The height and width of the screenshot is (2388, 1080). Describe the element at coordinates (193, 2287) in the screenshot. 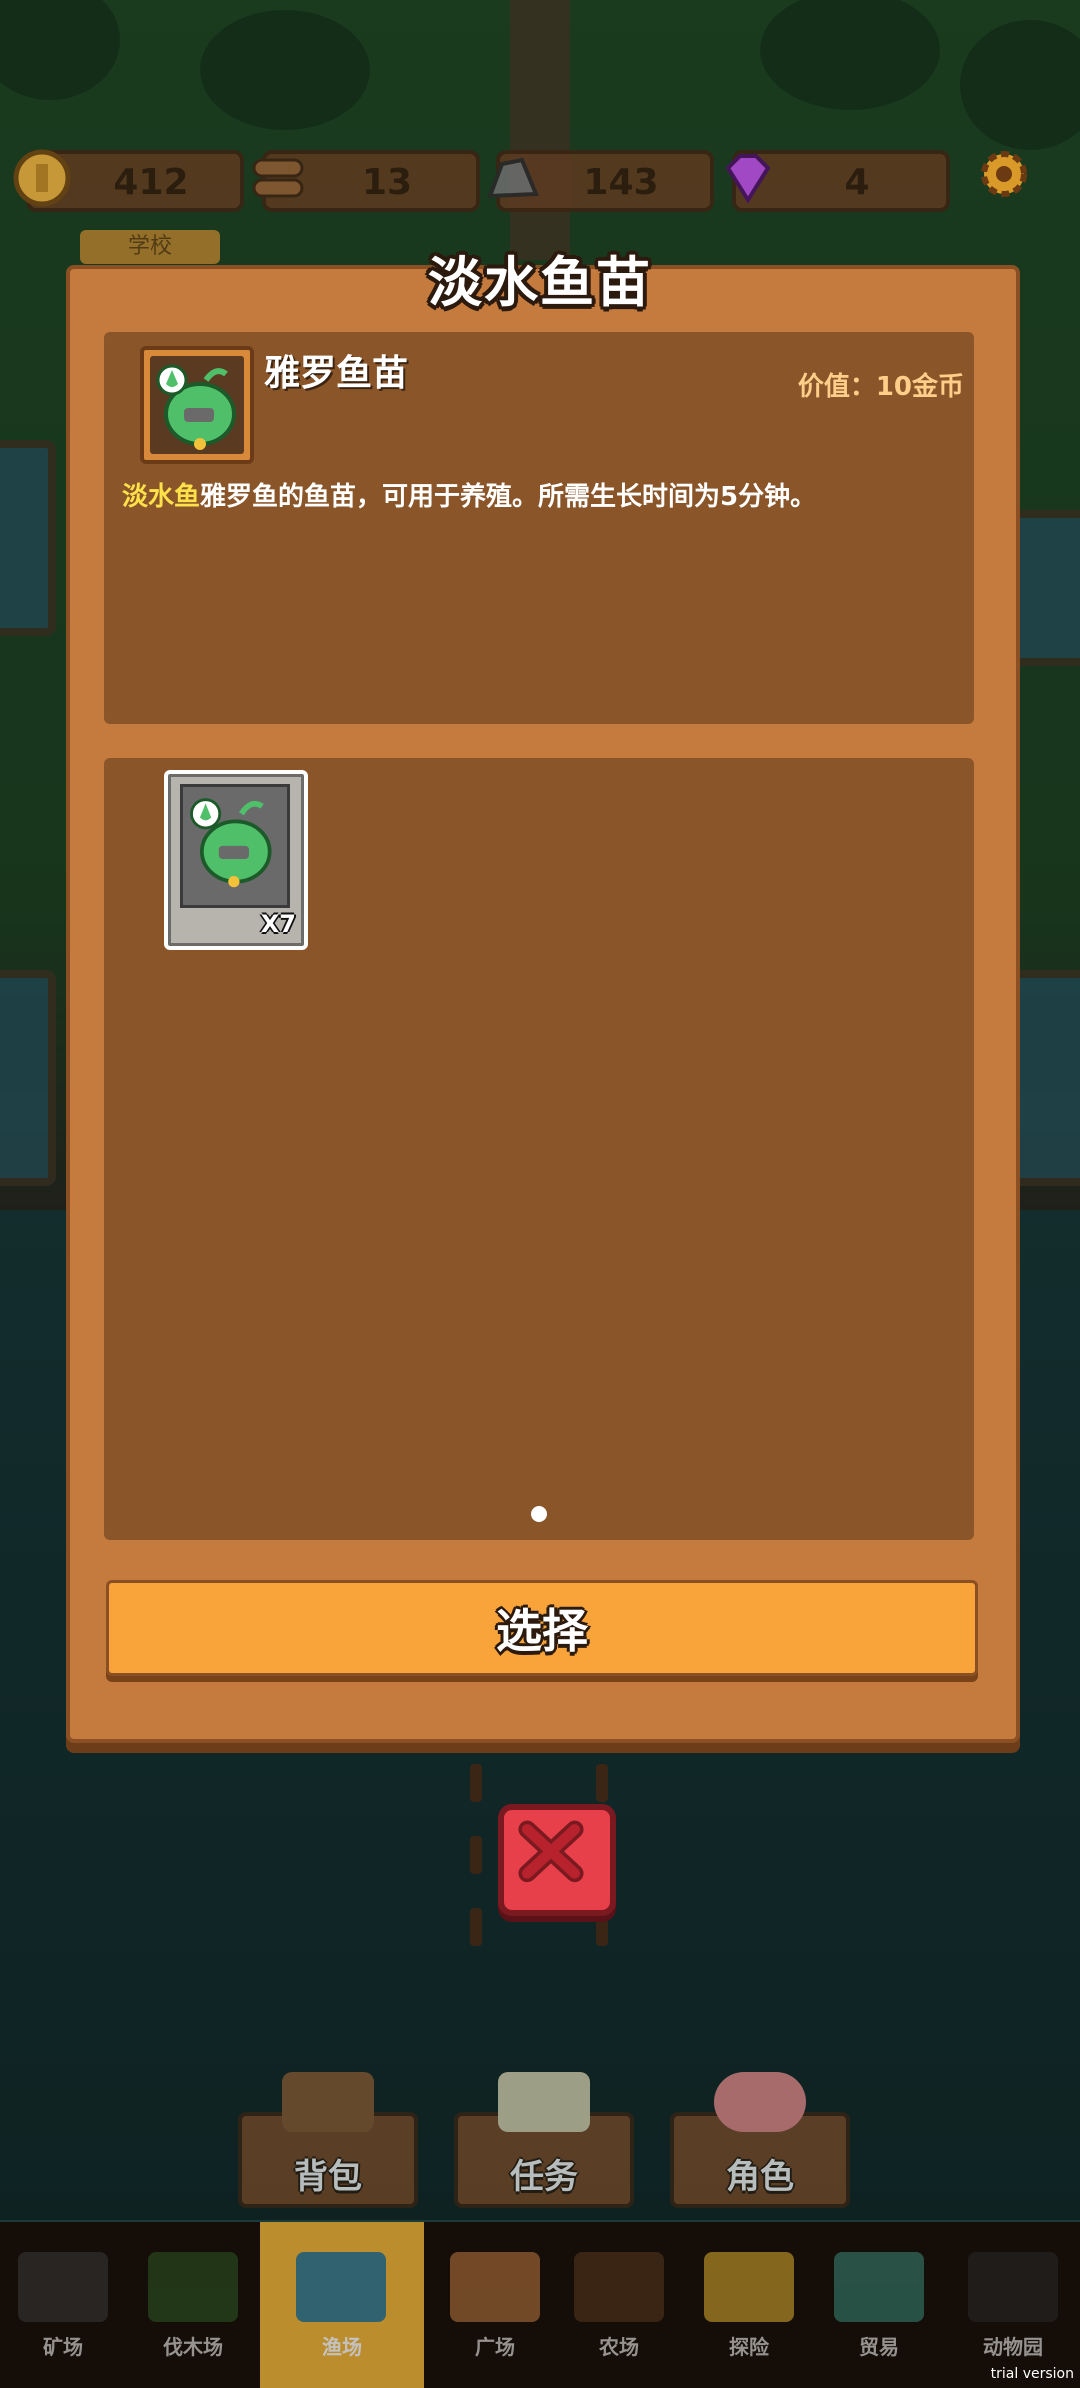

I see `lumberyard-icon` at that location.